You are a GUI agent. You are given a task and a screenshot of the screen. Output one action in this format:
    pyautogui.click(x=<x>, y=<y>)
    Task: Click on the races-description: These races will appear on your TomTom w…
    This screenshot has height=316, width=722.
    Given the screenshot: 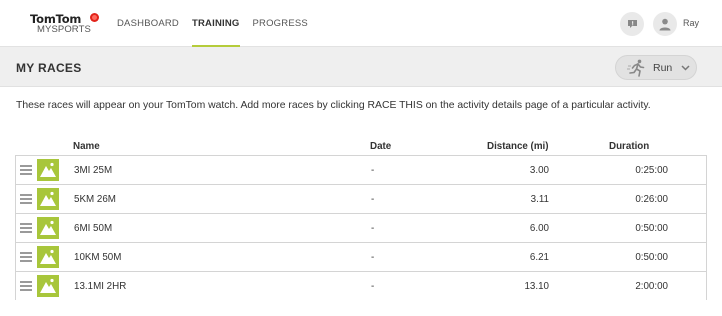 What is the action you would take?
    pyautogui.click(x=333, y=105)
    